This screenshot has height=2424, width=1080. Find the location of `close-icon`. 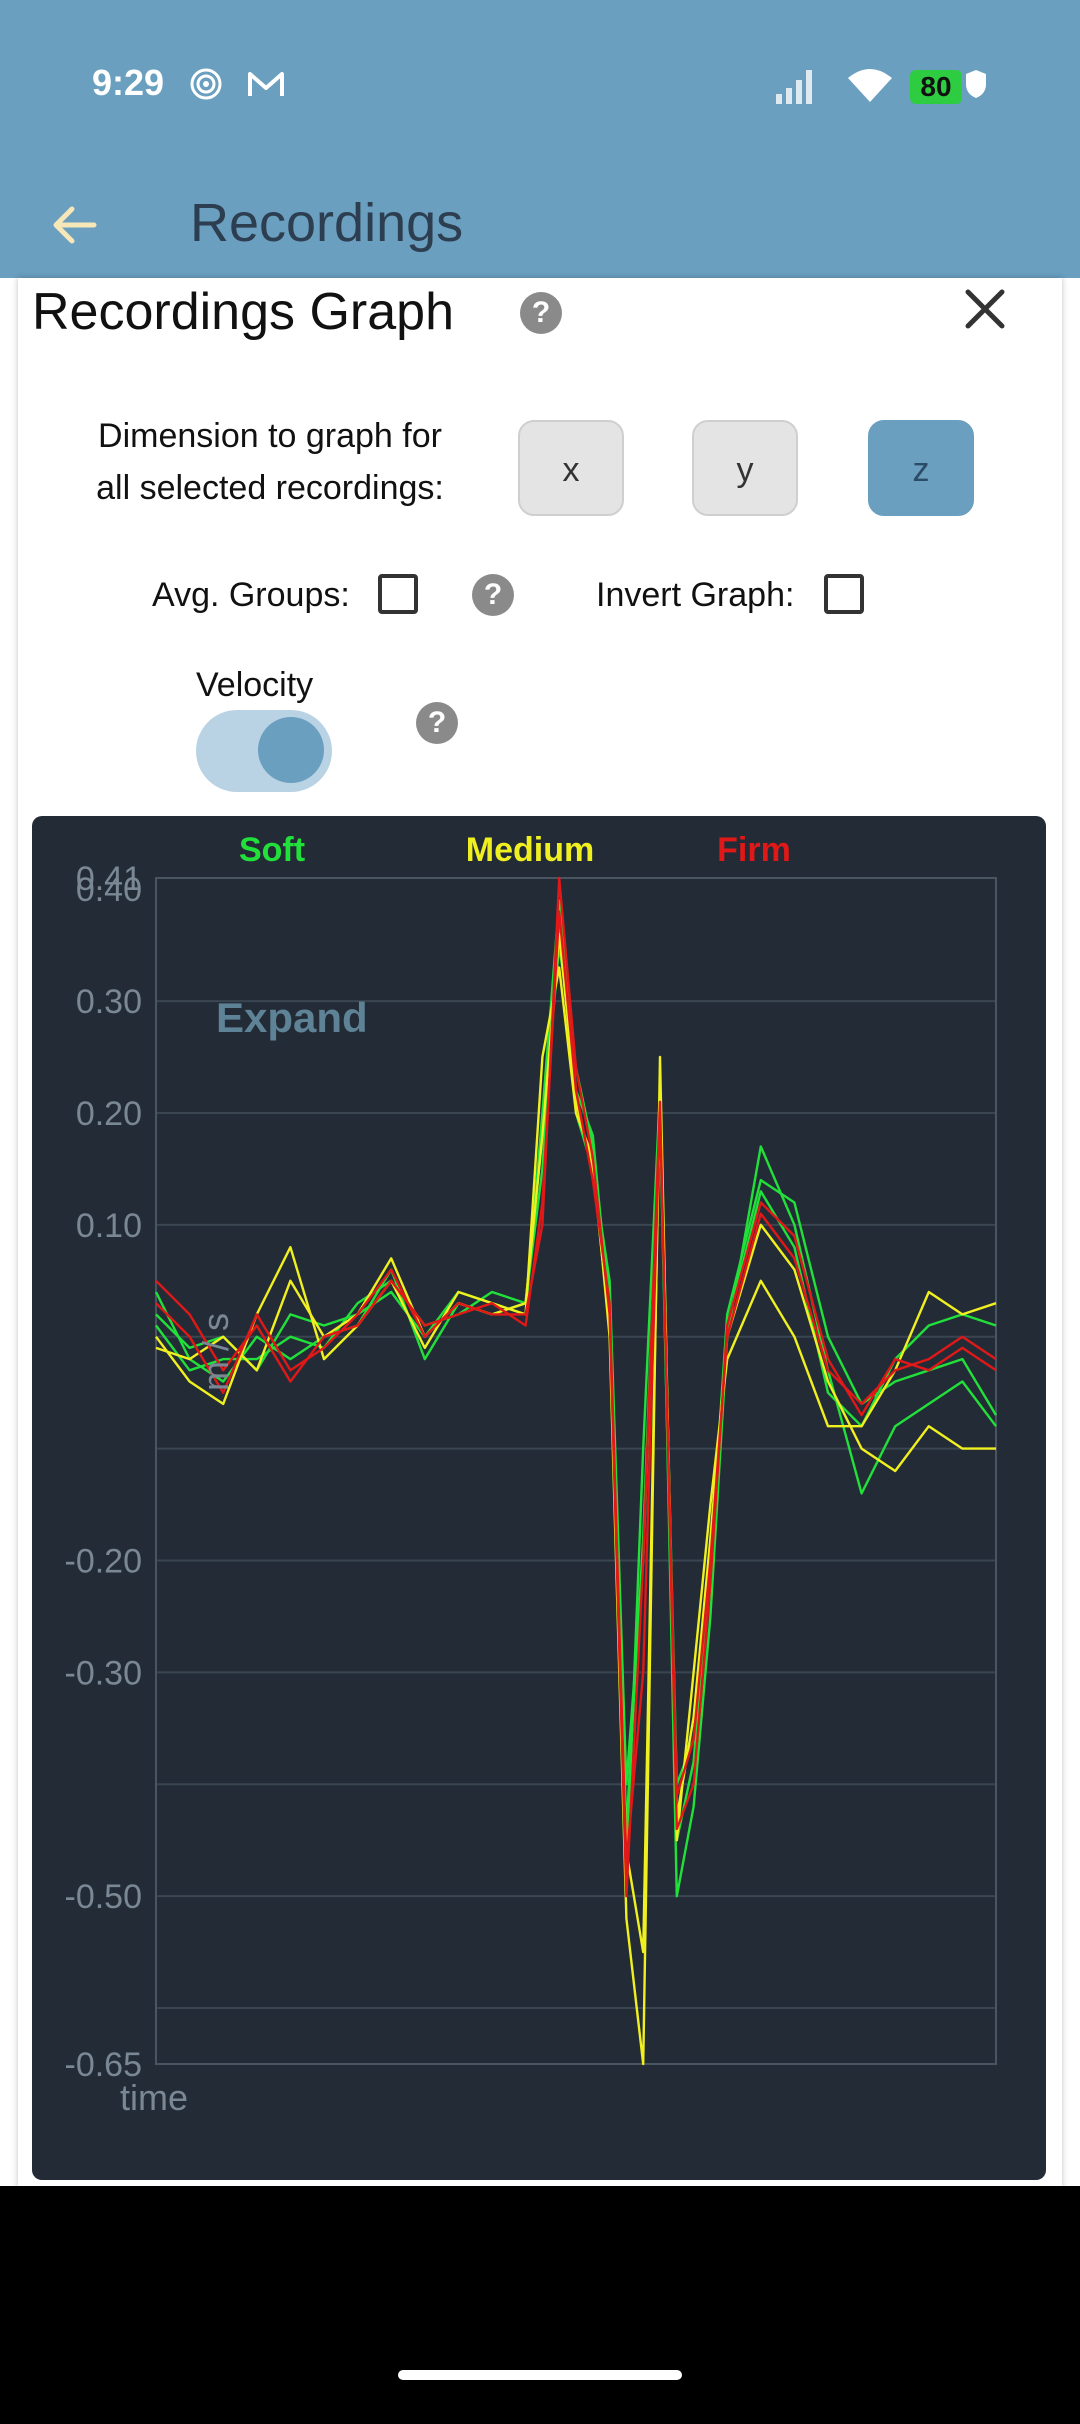

close-icon is located at coordinates (985, 309).